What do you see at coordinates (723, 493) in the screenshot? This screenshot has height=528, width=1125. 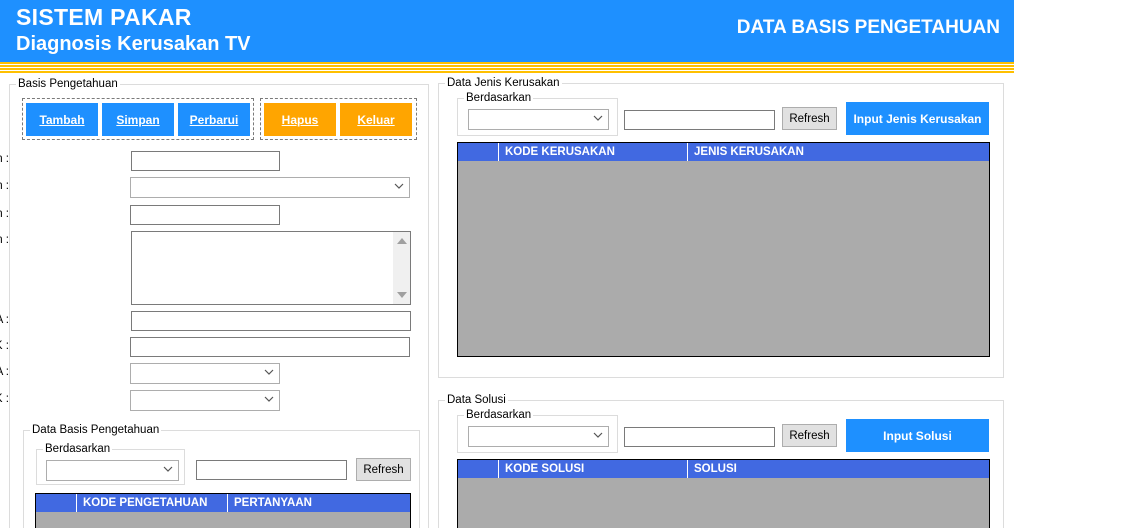 I see `solusi-grid: KODE SOLUSI SOLUSI` at bounding box center [723, 493].